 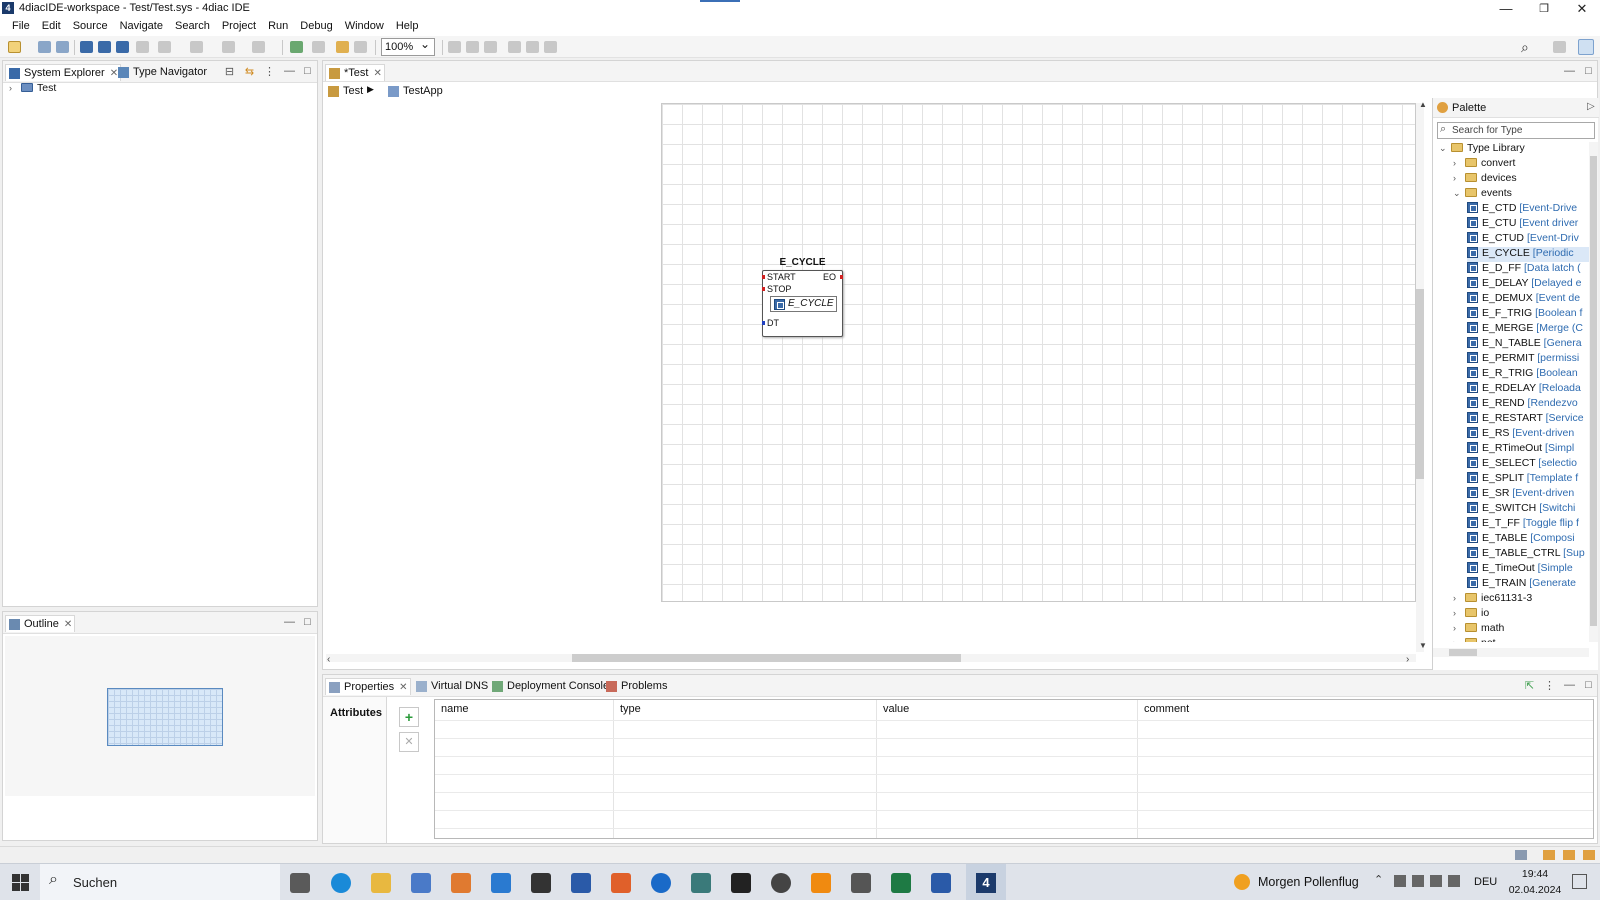 I want to click on new-icon, so click(x=14, y=47).